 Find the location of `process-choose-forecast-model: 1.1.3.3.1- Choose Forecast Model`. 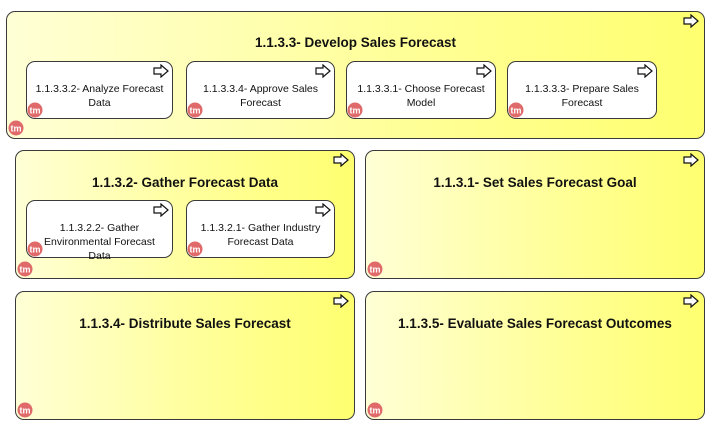

process-choose-forecast-model: 1.1.3.3.1- Choose Forecast Model is located at coordinates (421, 90).